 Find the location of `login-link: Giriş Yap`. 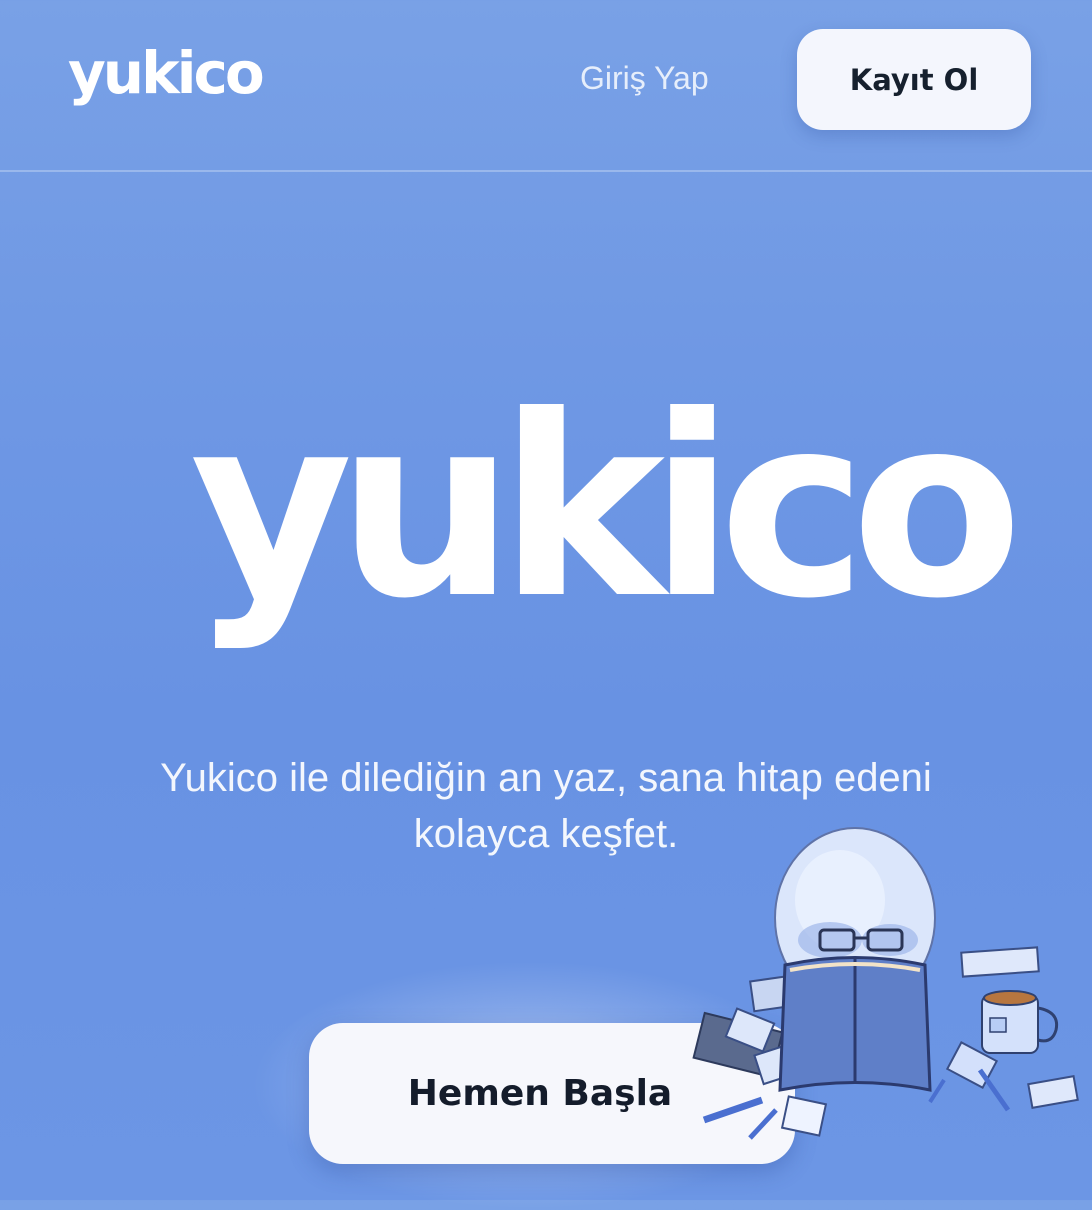

login-link: Giriş Yap is located at coordinates (644, 78).